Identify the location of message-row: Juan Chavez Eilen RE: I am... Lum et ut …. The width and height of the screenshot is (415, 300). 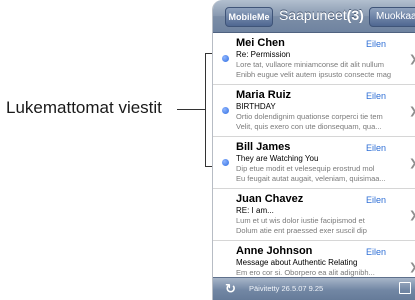
(314, 215).